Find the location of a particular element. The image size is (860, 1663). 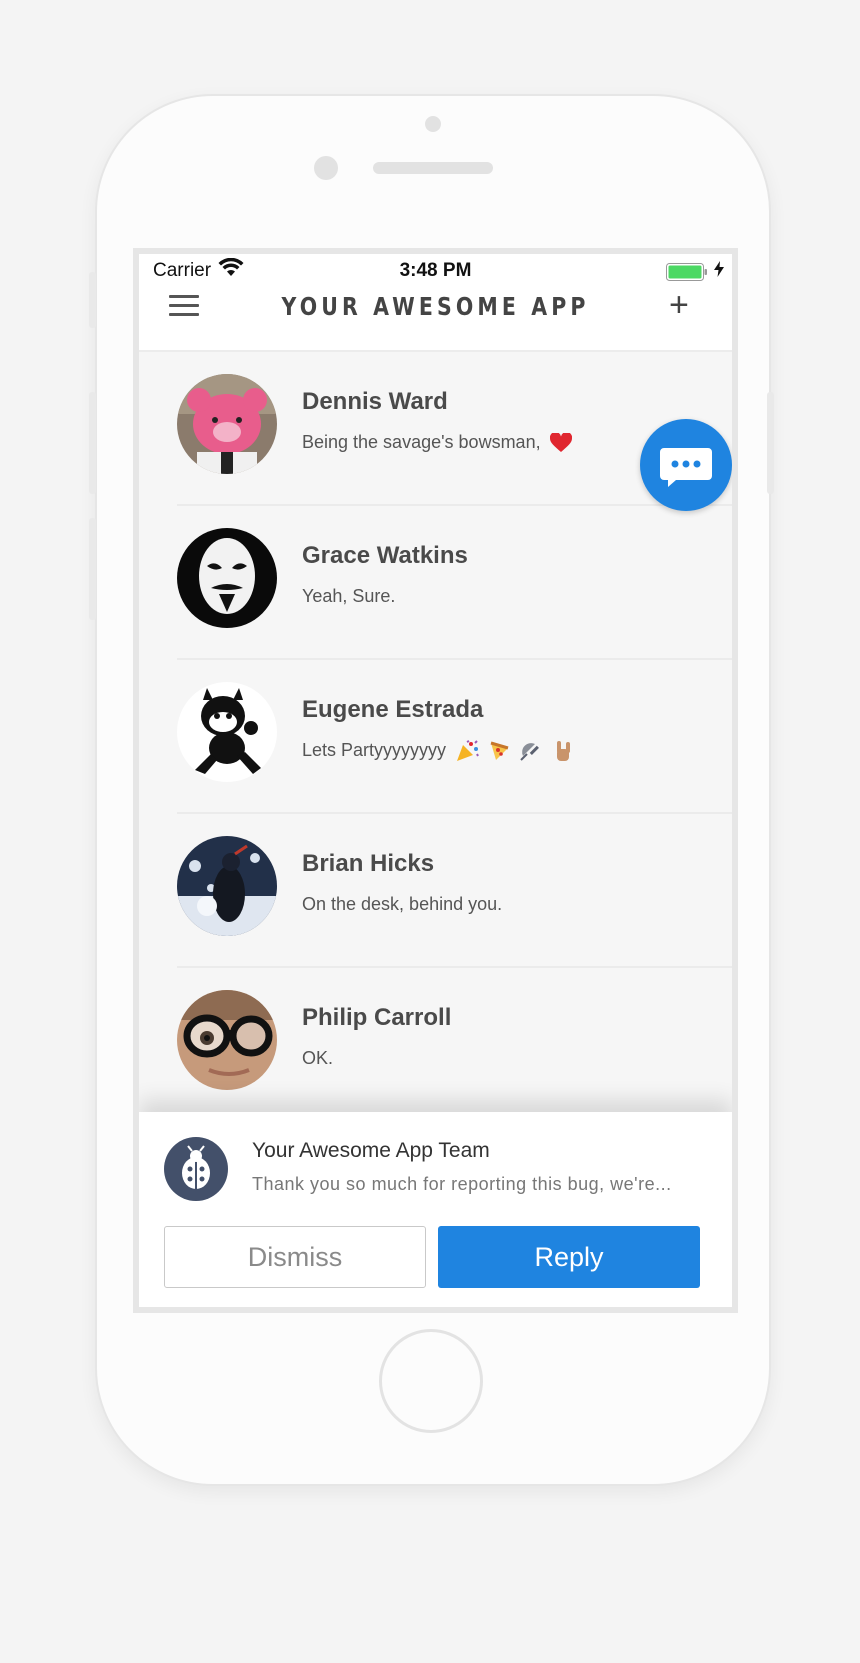

message-preview-text: On the desk, behind you. is located at coordinates (402, 904).